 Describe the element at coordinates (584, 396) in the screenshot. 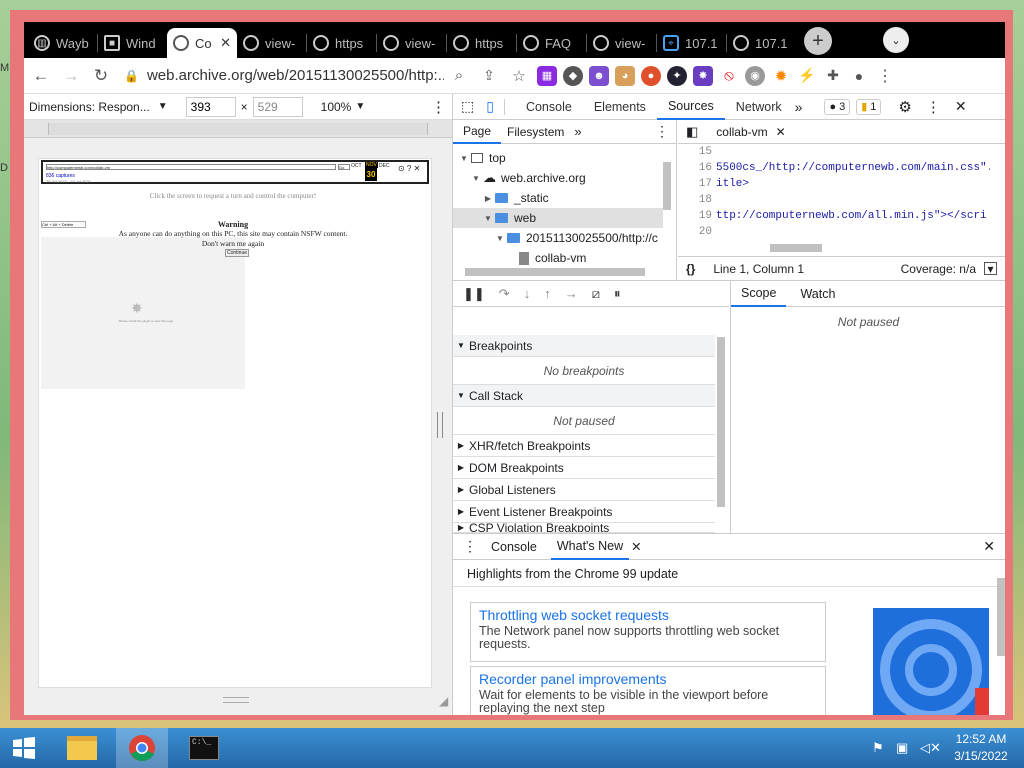

I see `section-call-stack: ▼ Call Stack` at that location.